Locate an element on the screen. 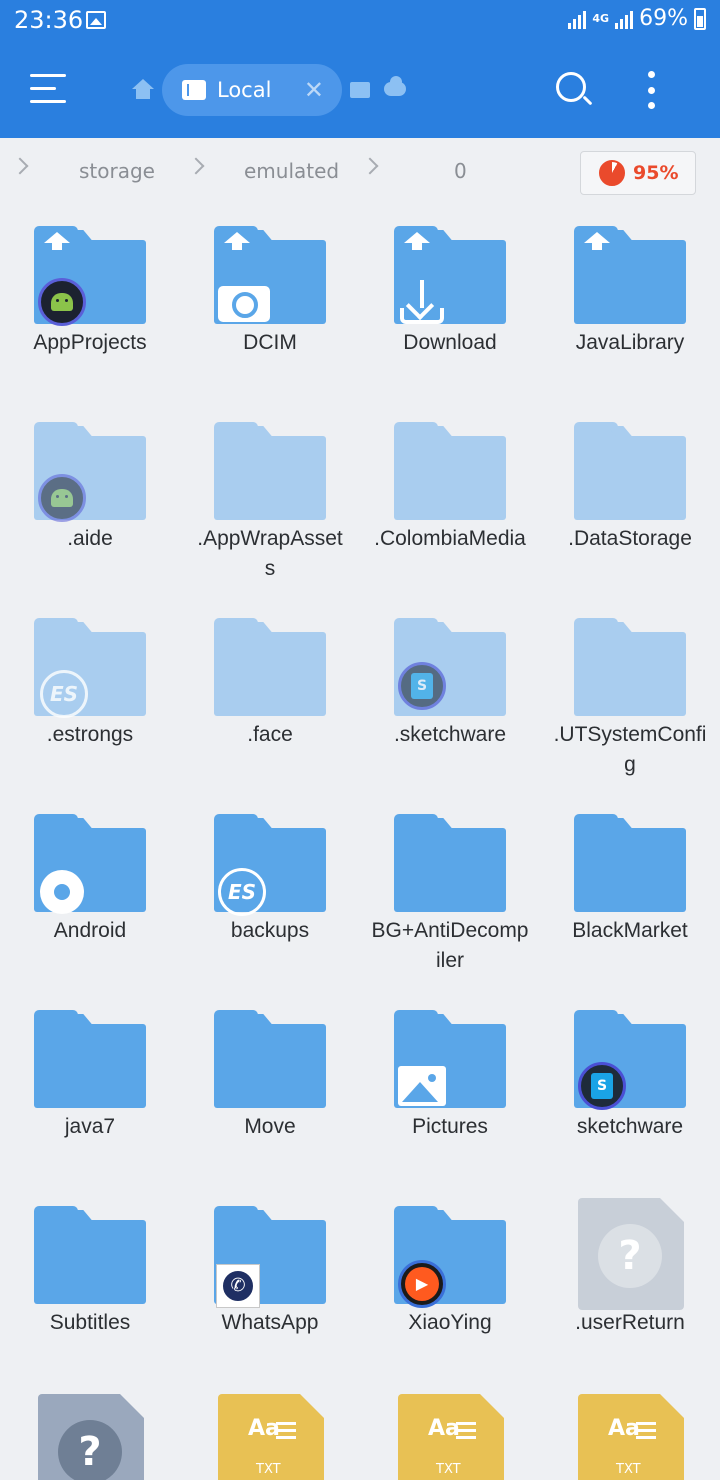 This screenshot has height=1480, width=720. folder-name: .sketchware is located at coordinates (450, 734).